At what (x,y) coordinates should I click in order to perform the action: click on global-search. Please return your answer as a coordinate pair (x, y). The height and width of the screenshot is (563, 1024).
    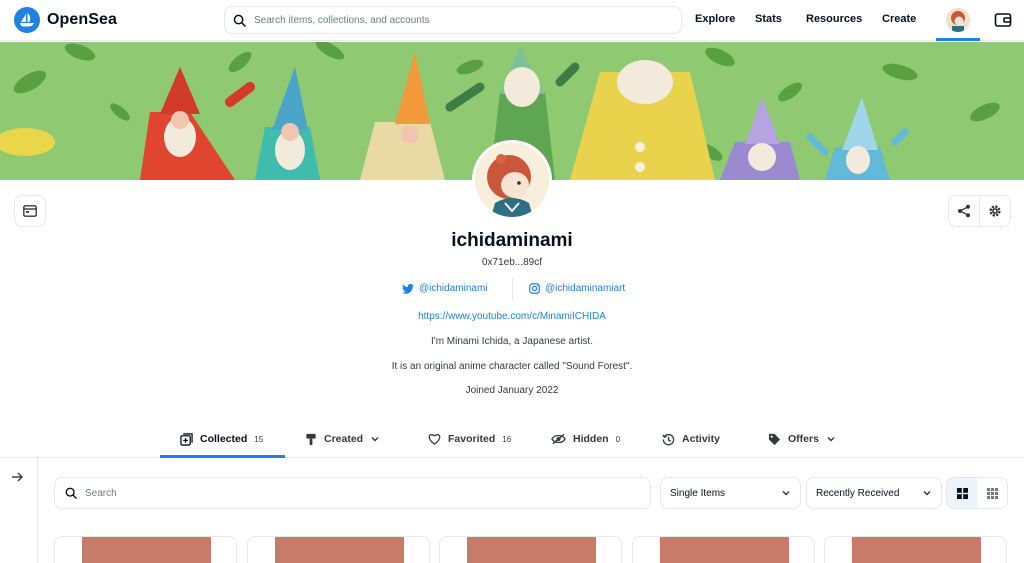
    Looking at the image, I should click on (453, 20).